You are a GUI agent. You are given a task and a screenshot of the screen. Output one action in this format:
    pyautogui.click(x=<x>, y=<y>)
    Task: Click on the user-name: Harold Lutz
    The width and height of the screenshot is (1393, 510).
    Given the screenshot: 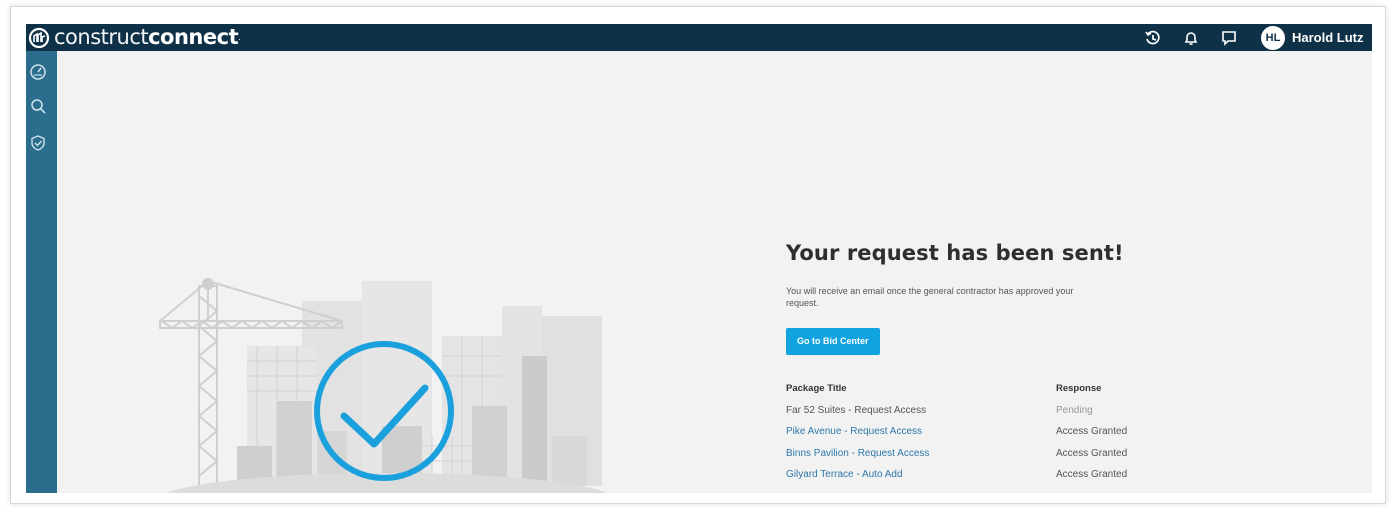 What is the action you would take?
    pyautogui.click(x=1332, y=37)
    